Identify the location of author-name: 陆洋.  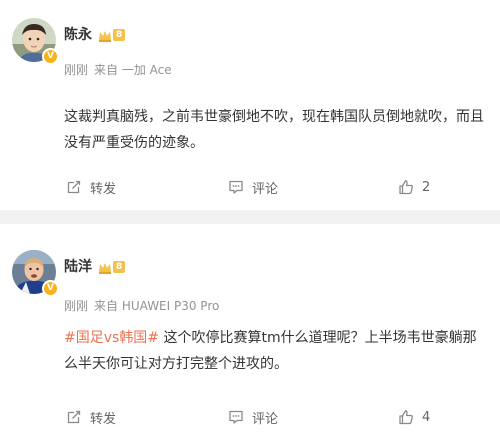
(78, 267).